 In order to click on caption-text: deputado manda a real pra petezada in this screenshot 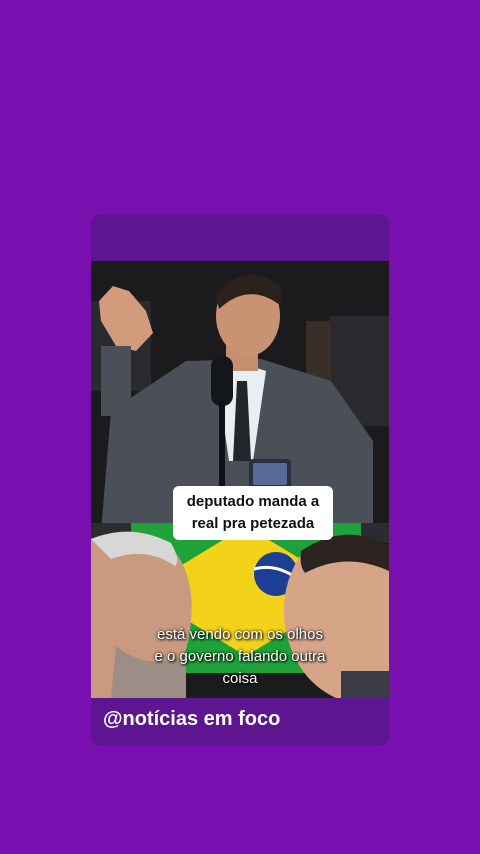, I will do `click(253, 512)`.